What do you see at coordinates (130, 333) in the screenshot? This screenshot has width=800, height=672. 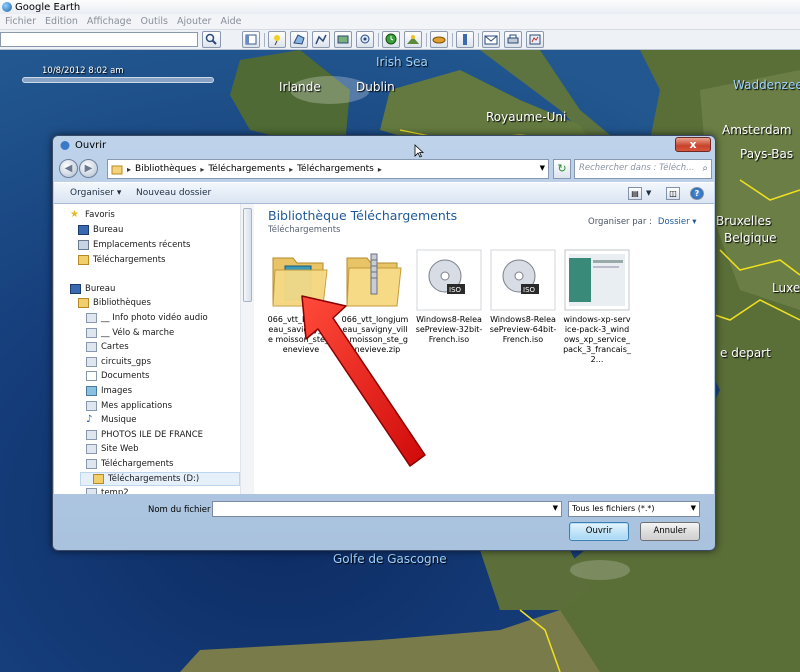 I see `tree-item-velo: __ Vélo & marche` at bounding box center [130, 333].